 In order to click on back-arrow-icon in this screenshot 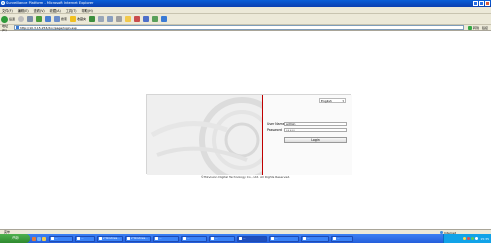, I will do `click(4, 19)`.